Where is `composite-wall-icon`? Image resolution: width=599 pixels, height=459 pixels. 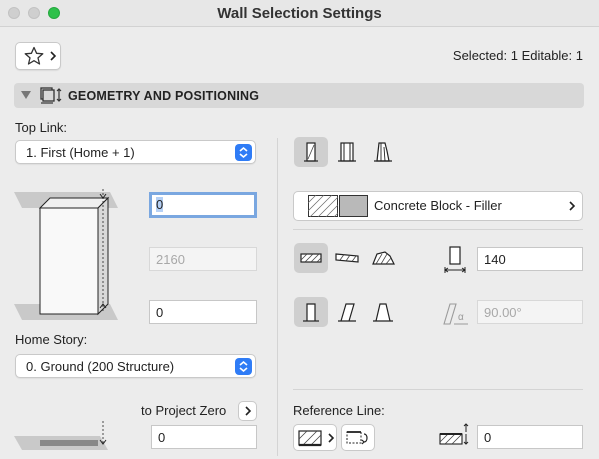
composite-wall-icon is located at coordinates (347, 152).